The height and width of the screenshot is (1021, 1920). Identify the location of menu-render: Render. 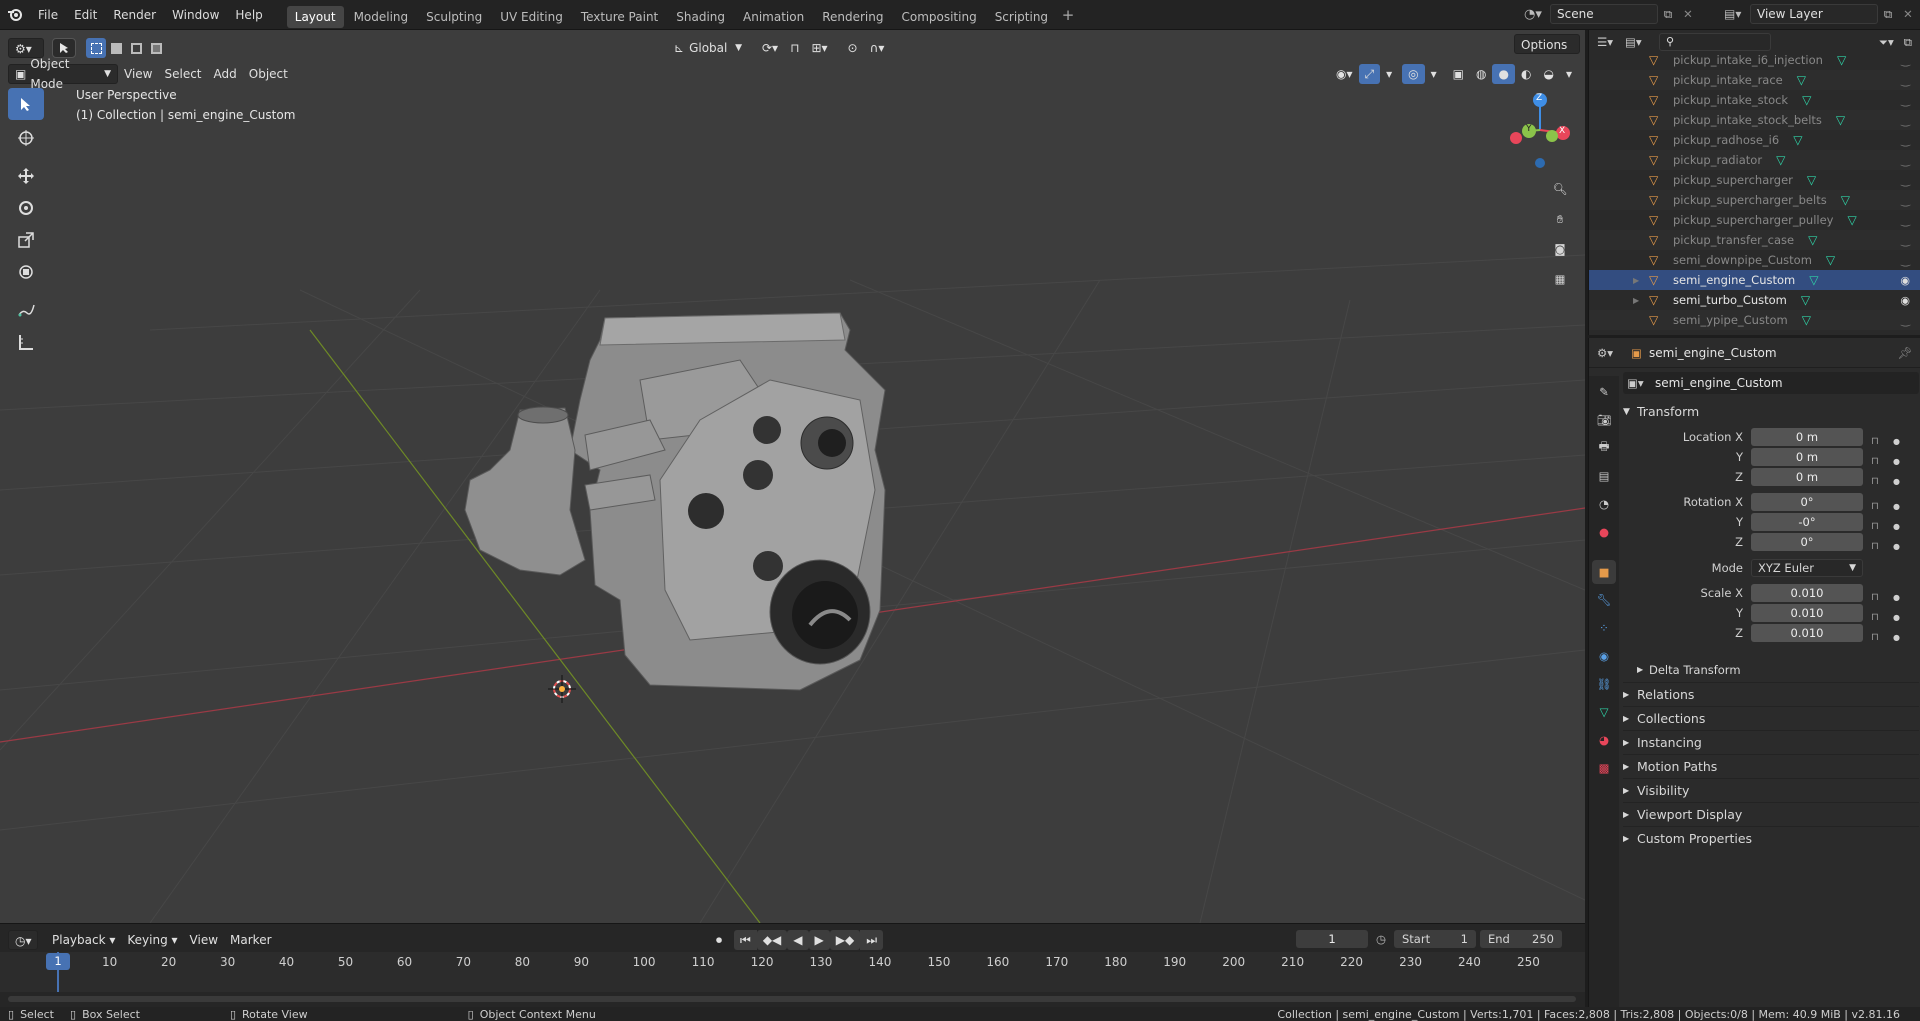
(134, 15).